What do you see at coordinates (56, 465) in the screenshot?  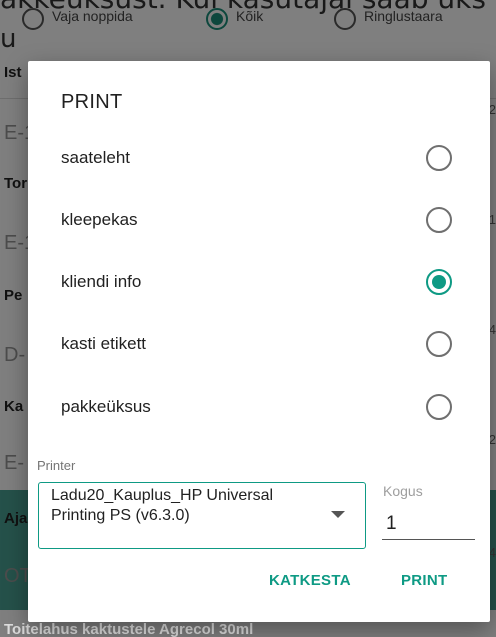 I see `printer-label: Printer` at bounding box center [56, 465].